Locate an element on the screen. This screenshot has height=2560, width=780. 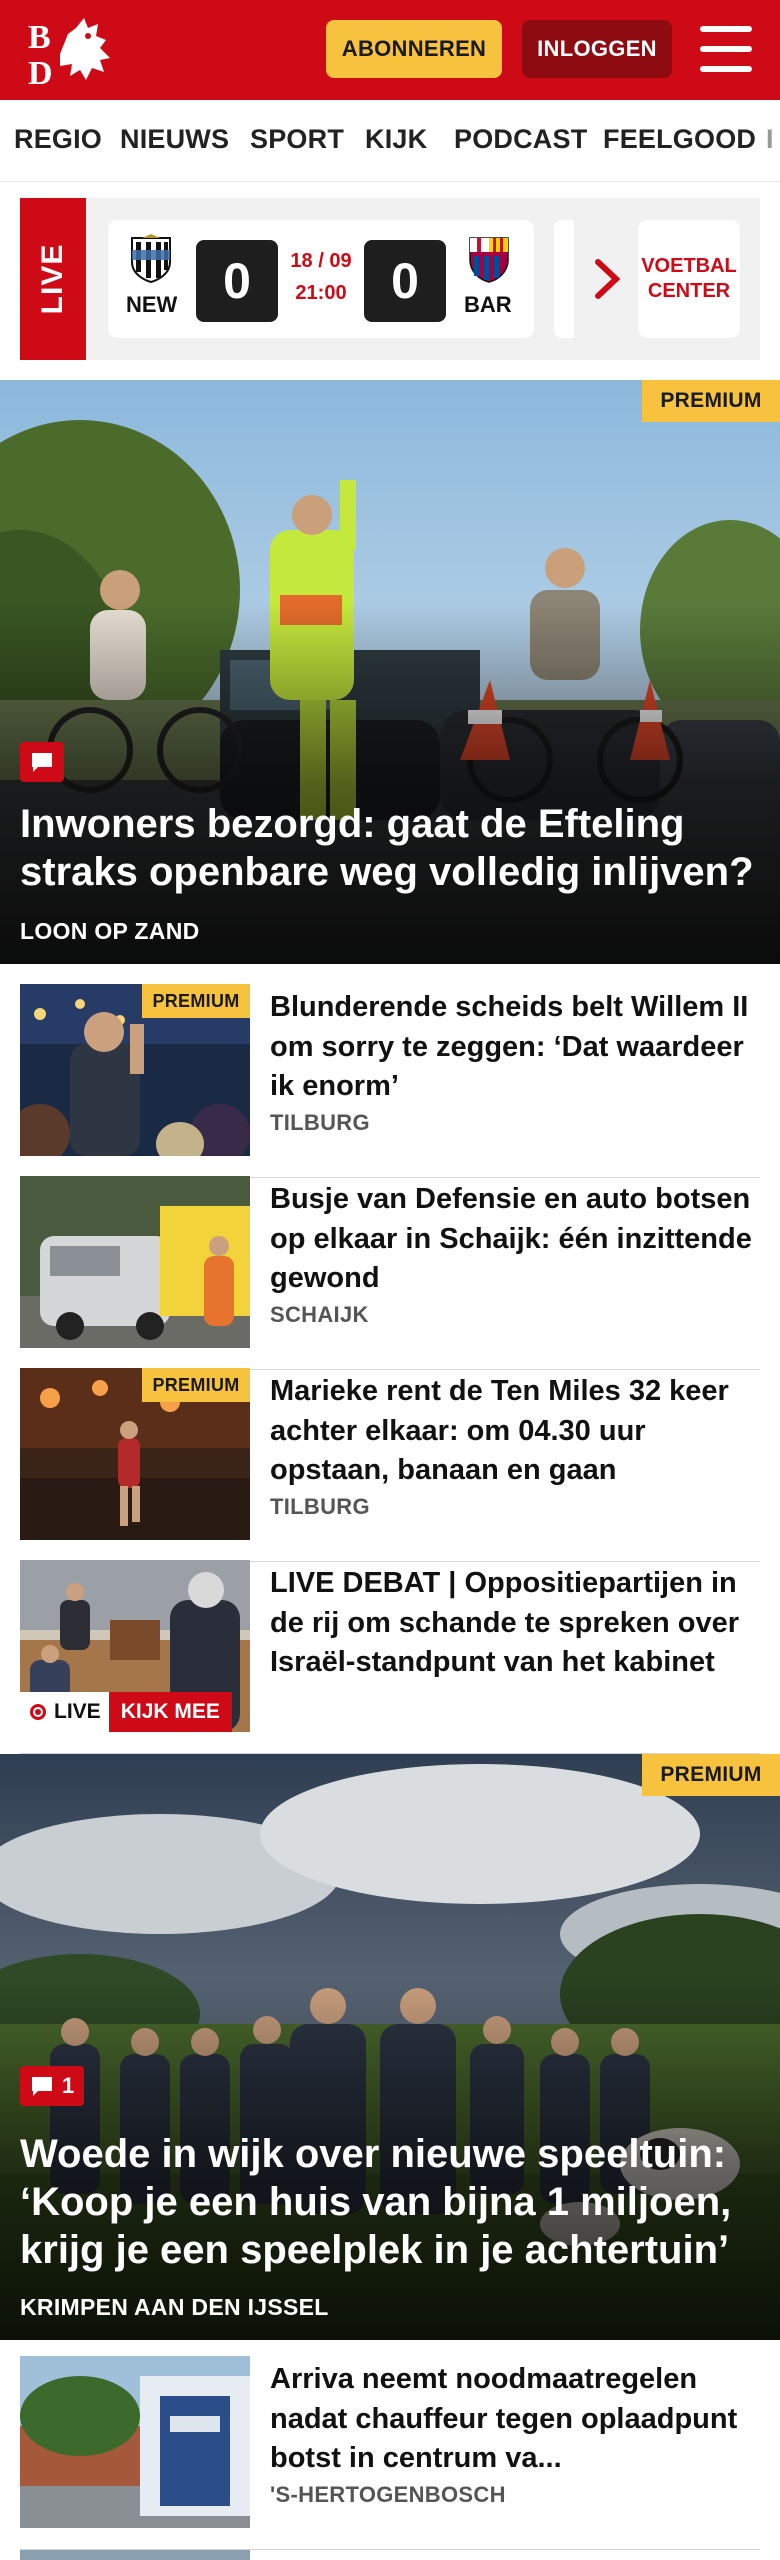
chevron-right-icon is located at coordinates (608, 279).